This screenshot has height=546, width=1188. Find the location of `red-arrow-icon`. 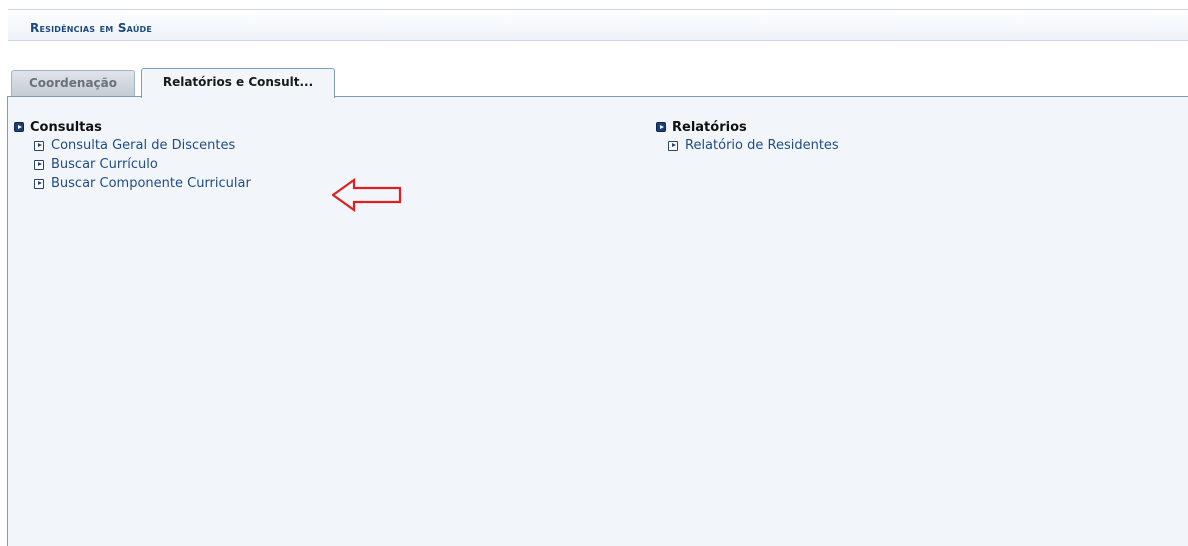

red-arrow-icon is located at coordinates (367, 195).